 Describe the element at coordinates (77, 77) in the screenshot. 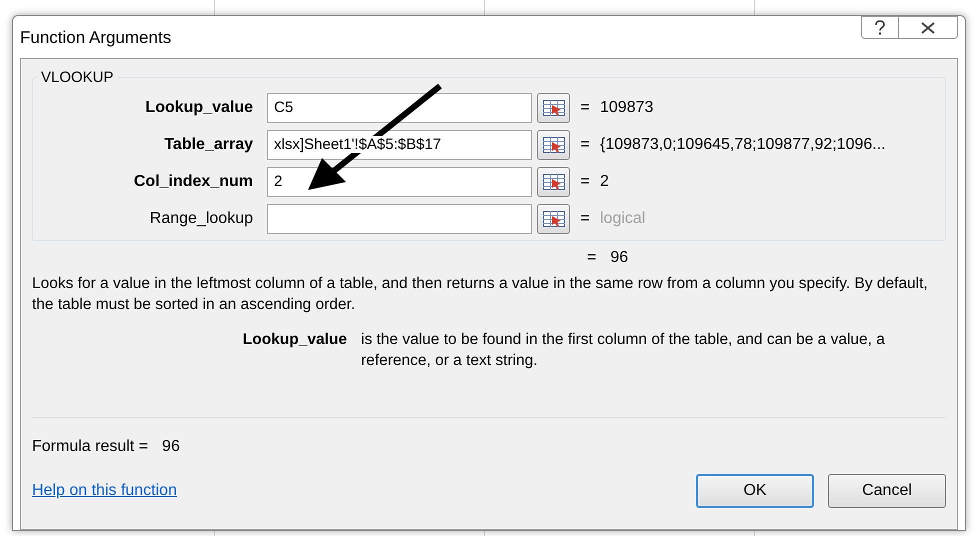

I see `function-name: VLOOKUP` at that location.